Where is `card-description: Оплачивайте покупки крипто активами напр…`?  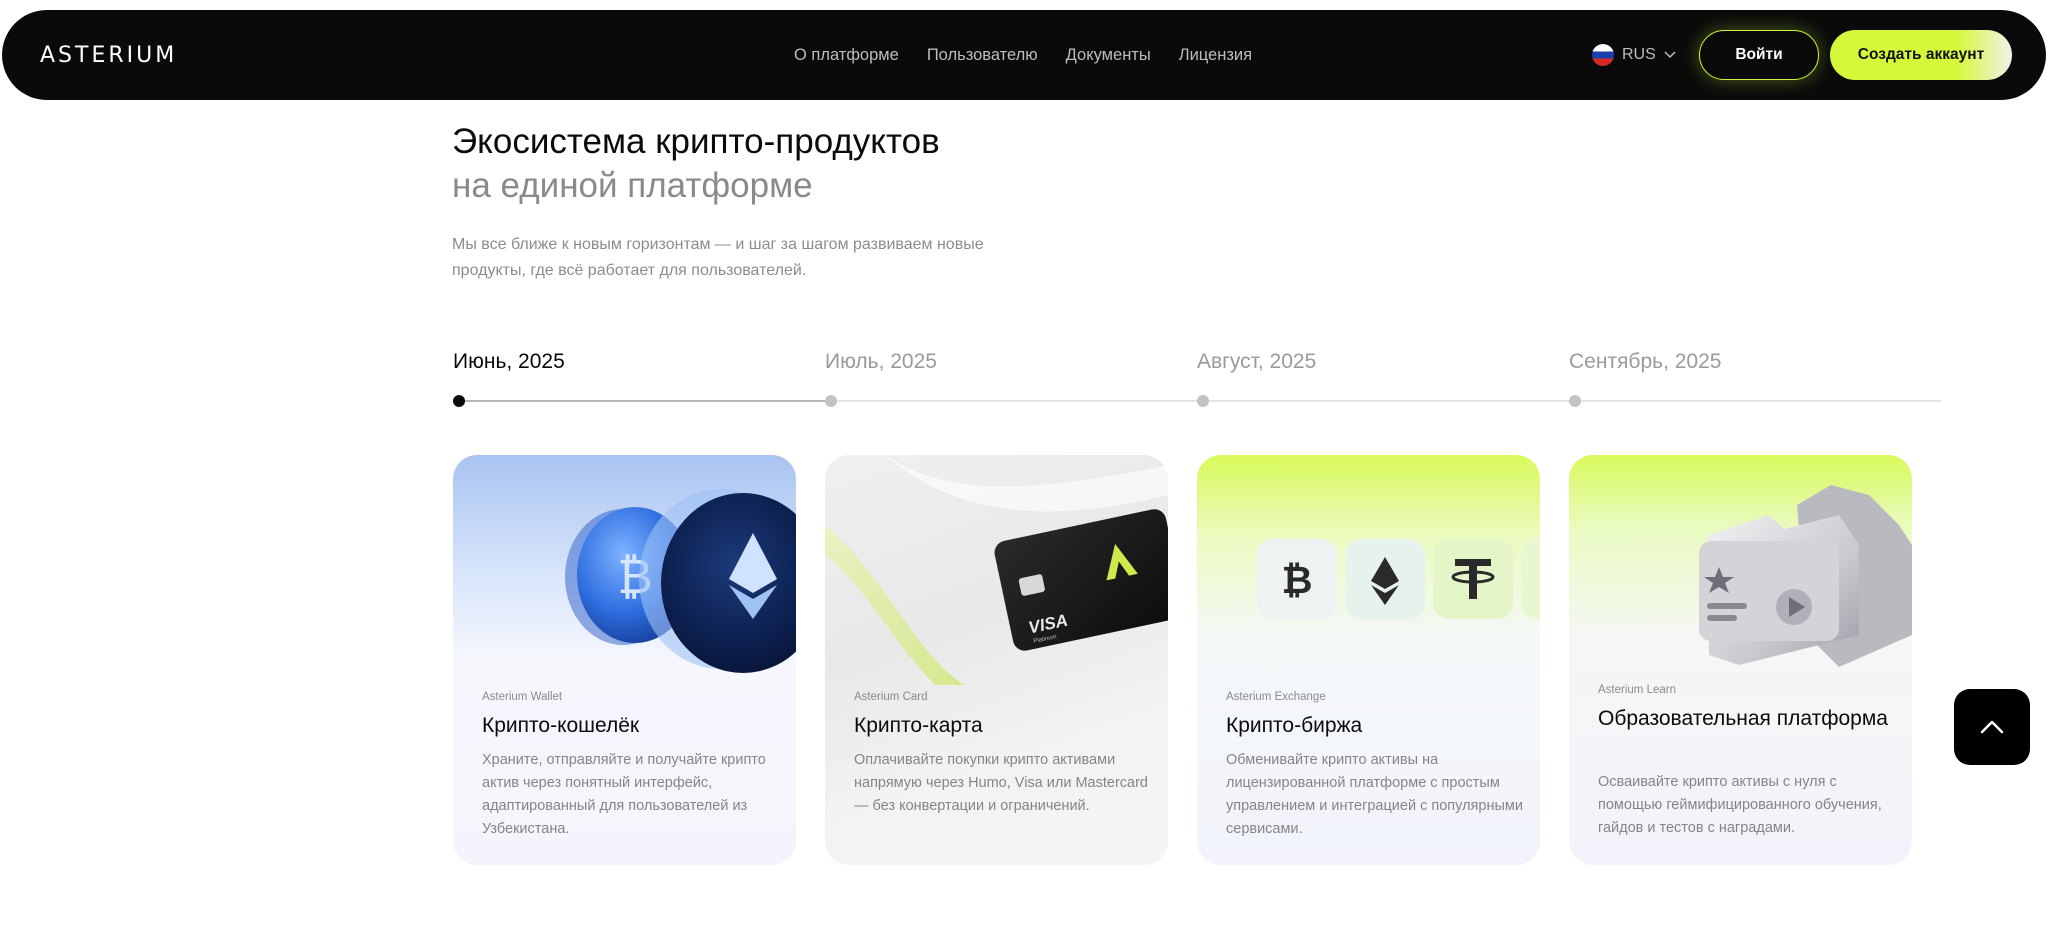
card-description: Оплачивайте покупки крипто активами напр… is located at coordinates (1001, 783).